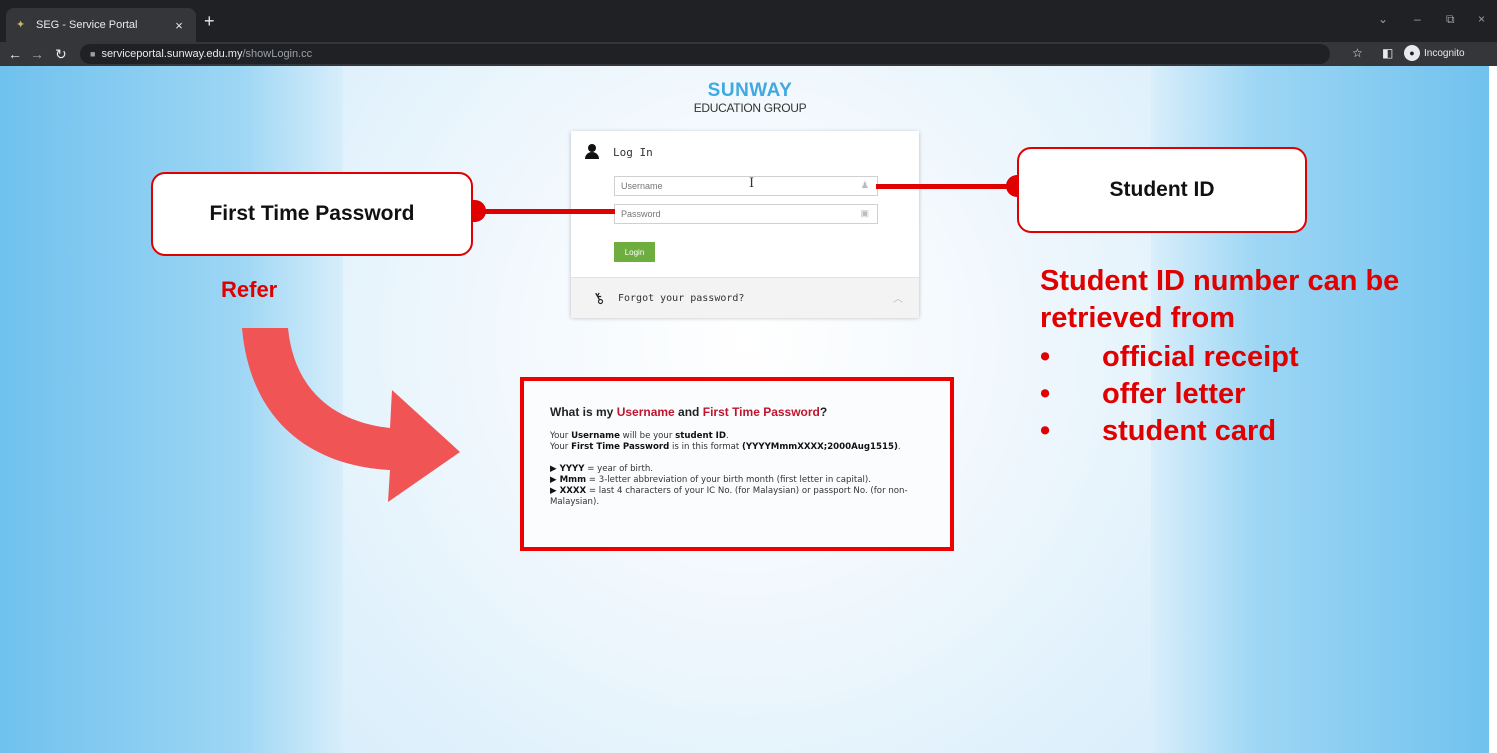 This screenshot has width=1497, height=753. Describe the element at coordinates (1417, 19) in the screenshot. I see `minimize-button: –` at that location.